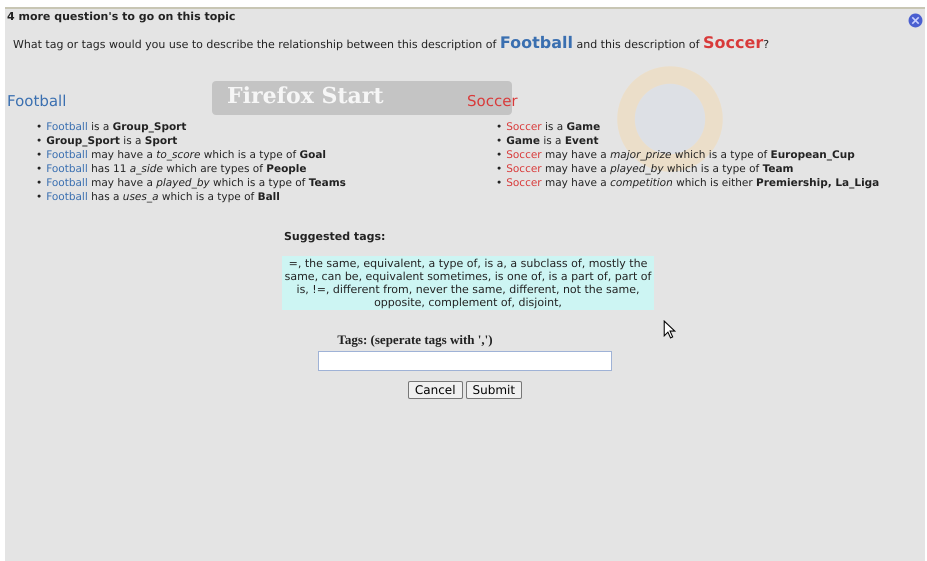 This screenshot has height=561, width=927. I want to click on fact-item: Football has 11 a_side which are types of People, so click(176, 169).